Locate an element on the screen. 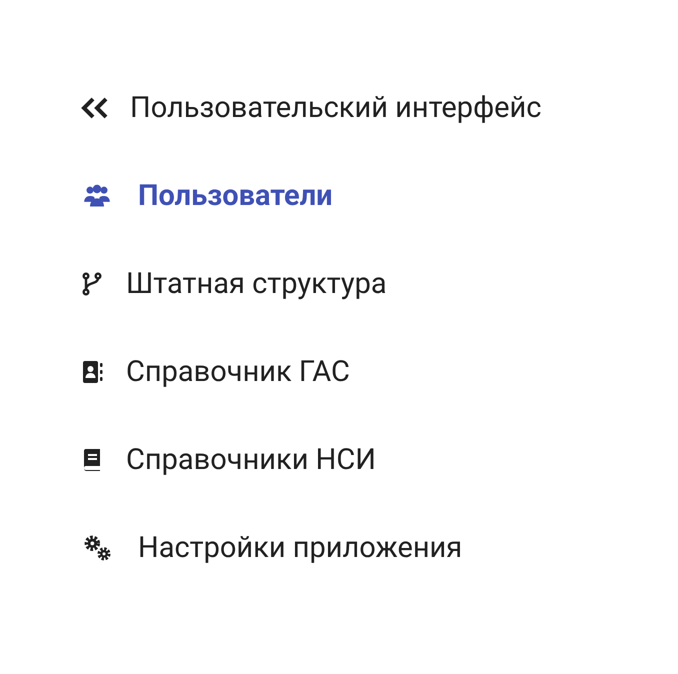 The image size is (678, 674). menu-item: Справочник ГАС is located at coordinates (379, 372).